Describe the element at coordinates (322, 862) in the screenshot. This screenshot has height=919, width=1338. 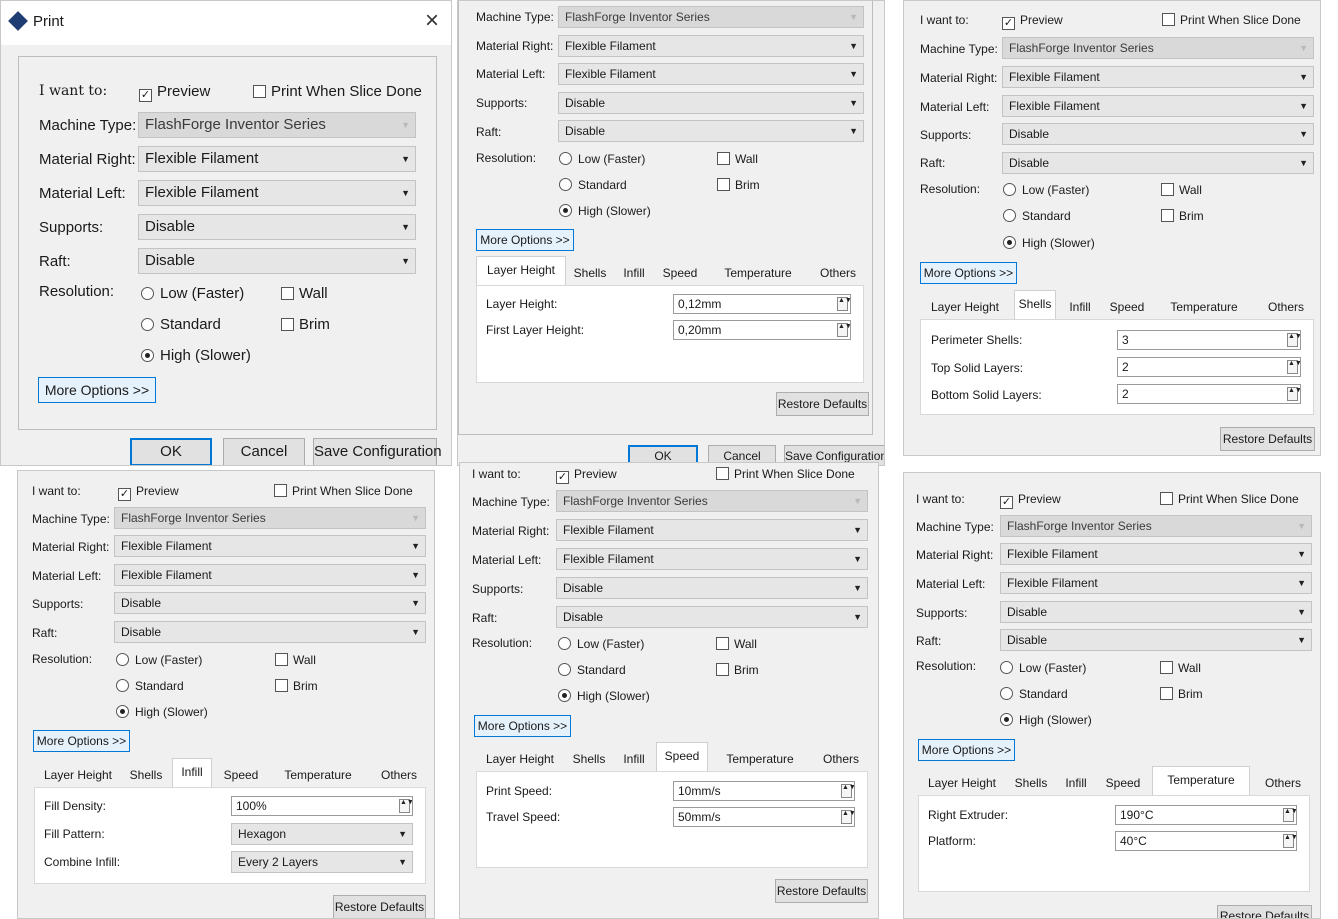
I see `combine-infill-select: Every 2 Layers ▼` at that location.